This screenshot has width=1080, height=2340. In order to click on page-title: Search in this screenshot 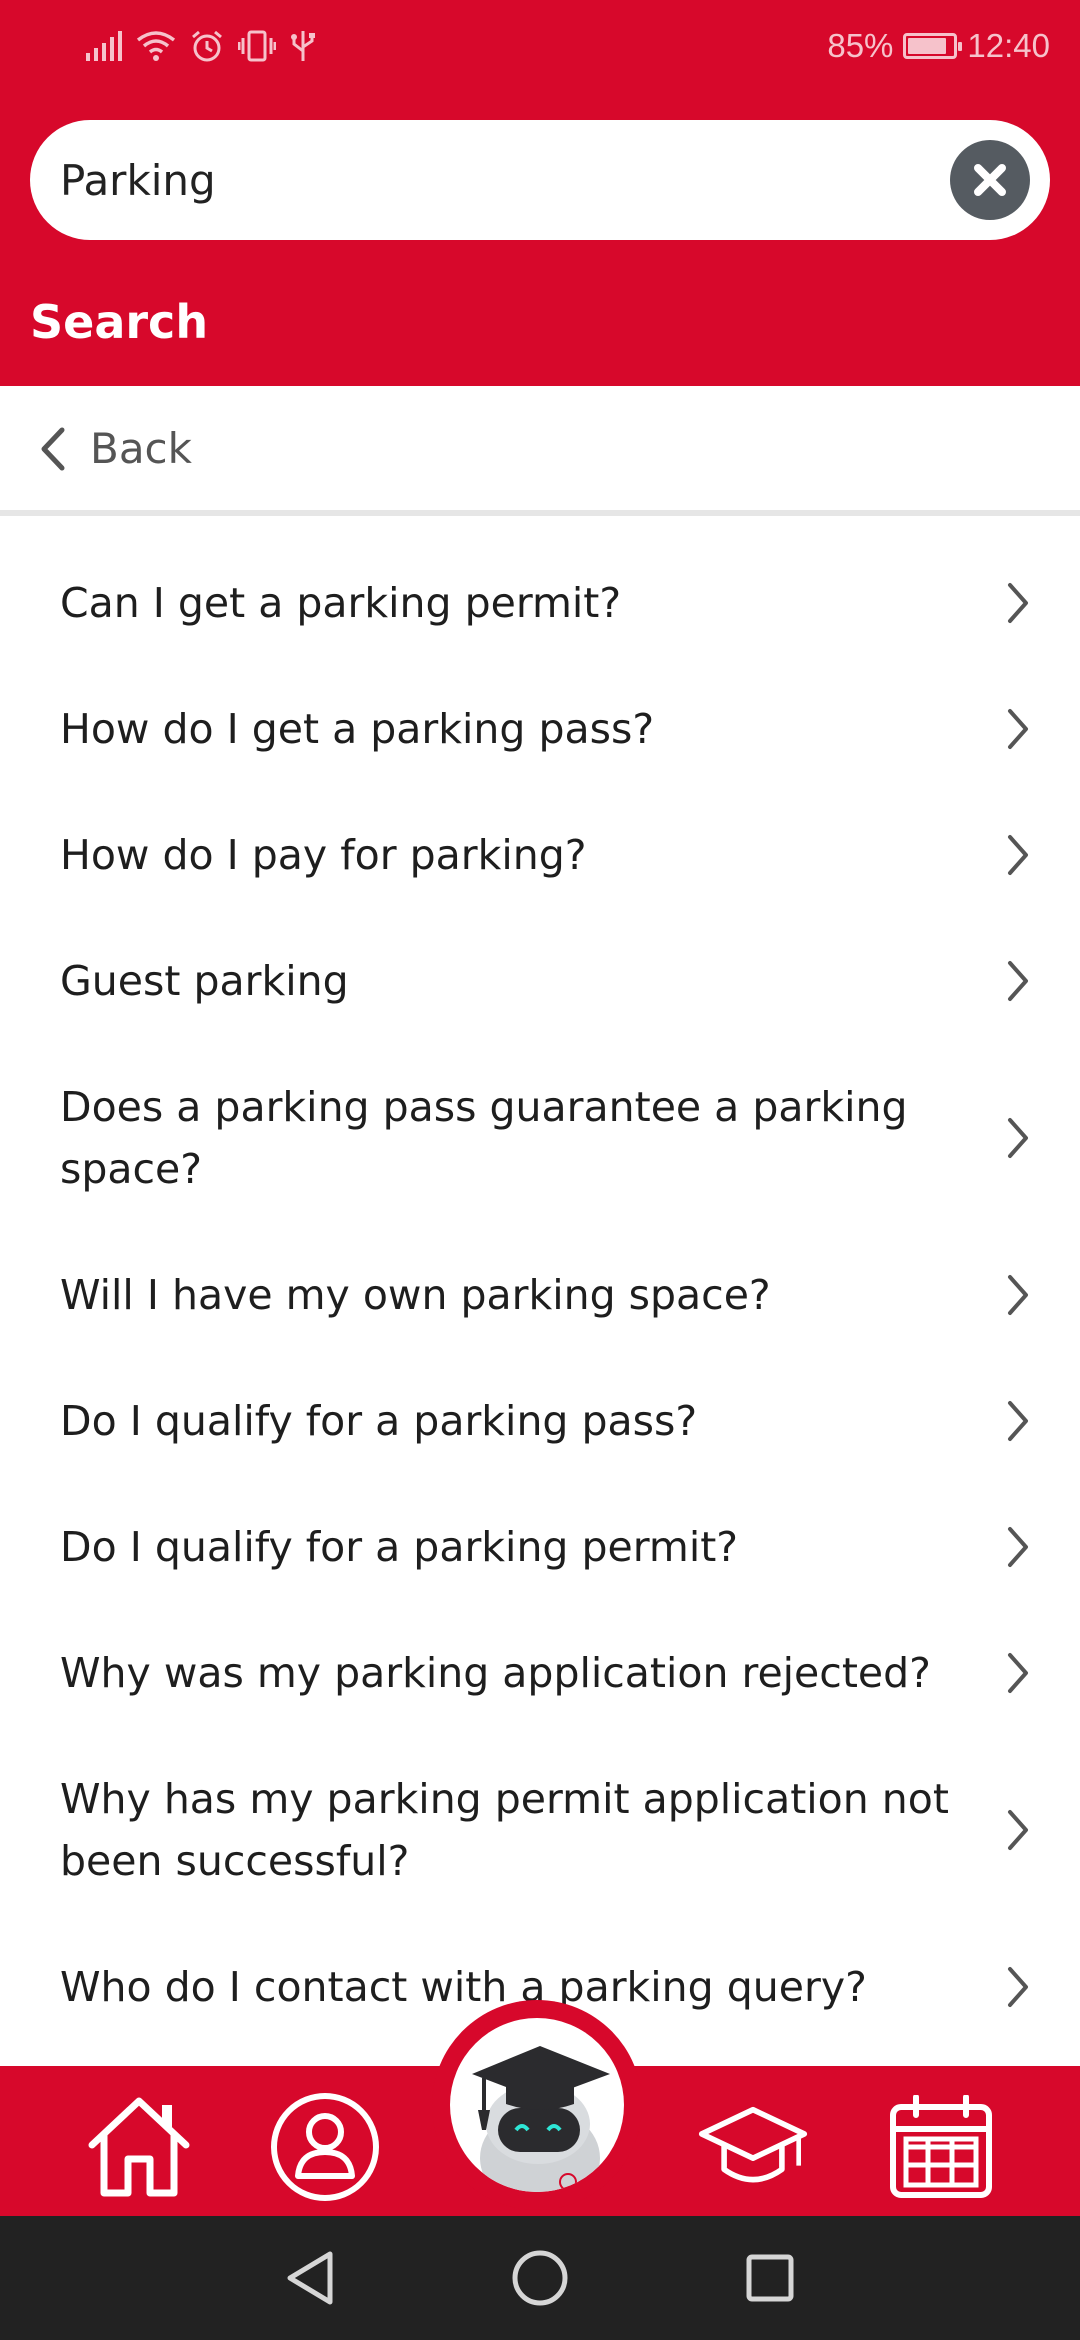, I will do `click(119, 322)`.